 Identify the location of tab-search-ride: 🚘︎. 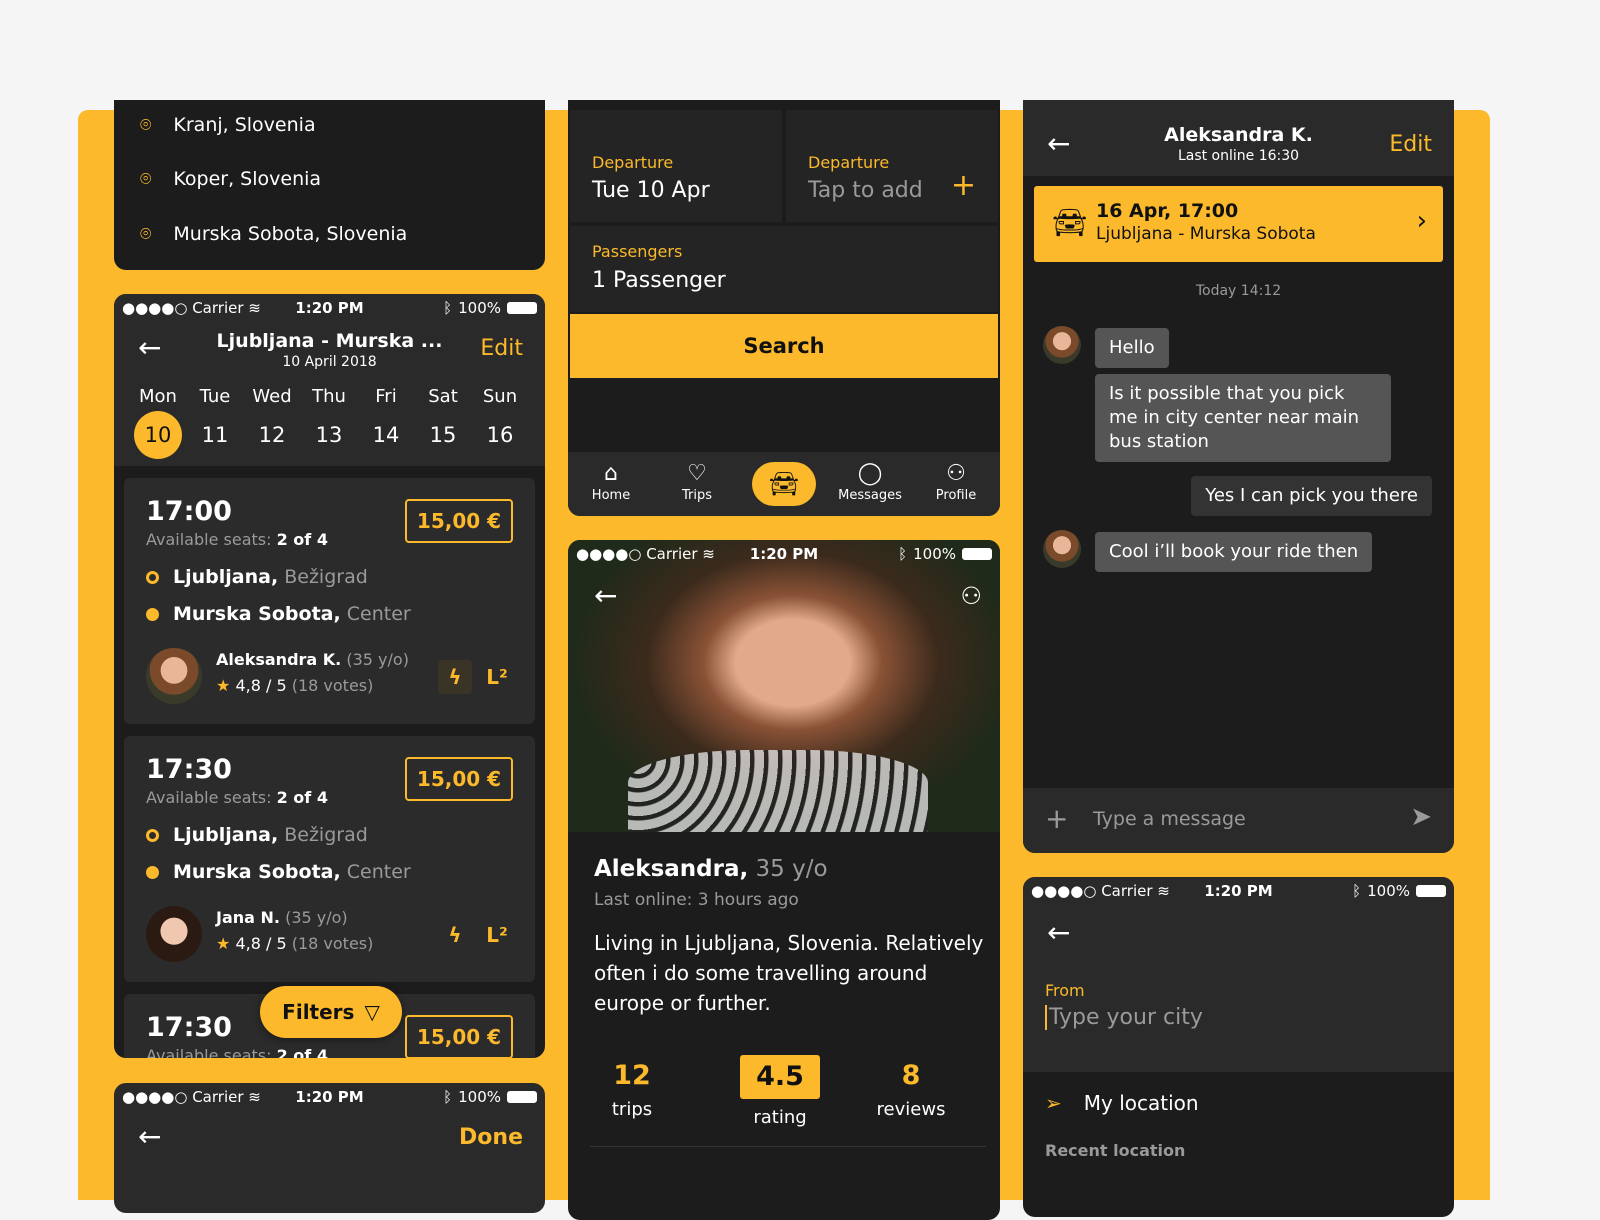
(784, 484).